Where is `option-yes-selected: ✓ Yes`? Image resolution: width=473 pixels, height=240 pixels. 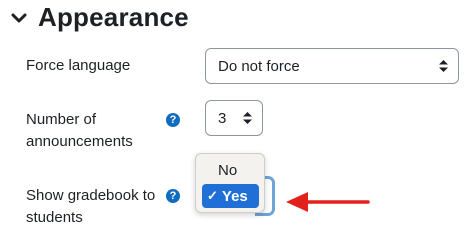 option-yes-selected: ✓ Yes is located at coordinates (230, 196).